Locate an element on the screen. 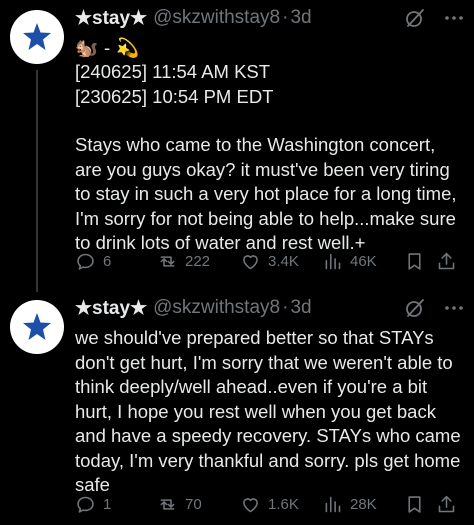 Image resolution: width=474 pixels, height=525 pixels. repost-count: 70 is located at coordinates (193, 504).